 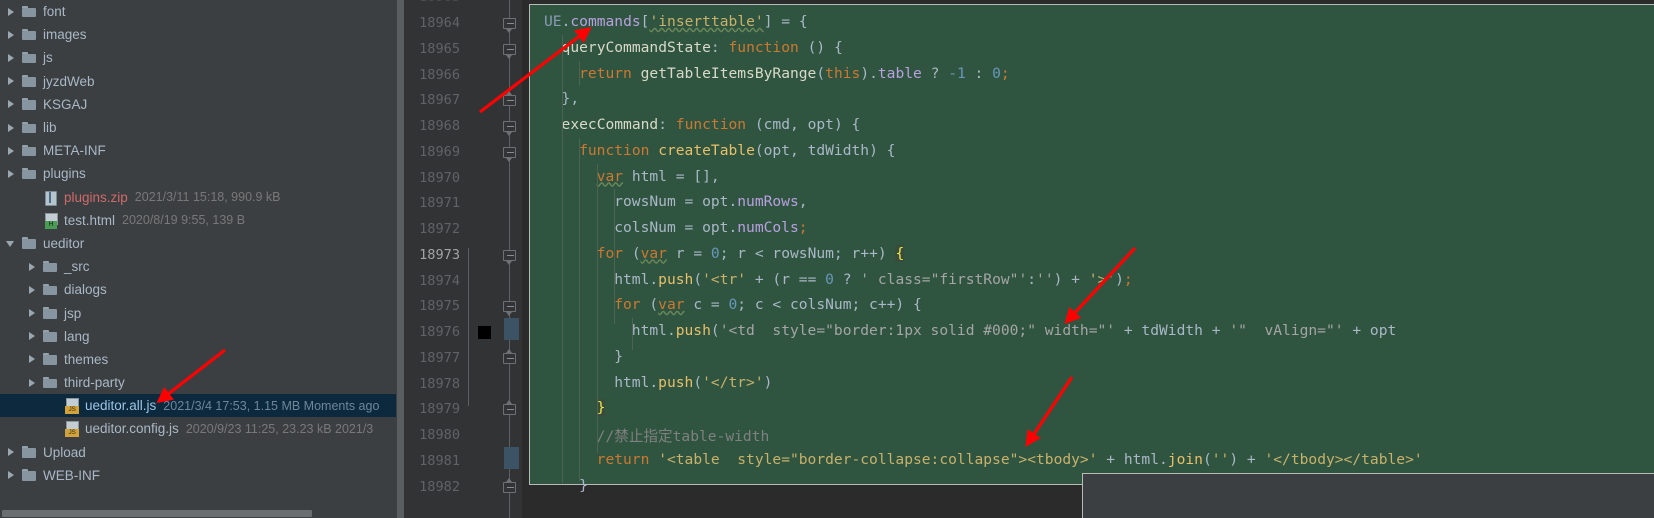 What do you see at coordinates (198, 312) in the screenshot?
I see `tree-item-jsp: jsp` at bounding box center [198, 312].